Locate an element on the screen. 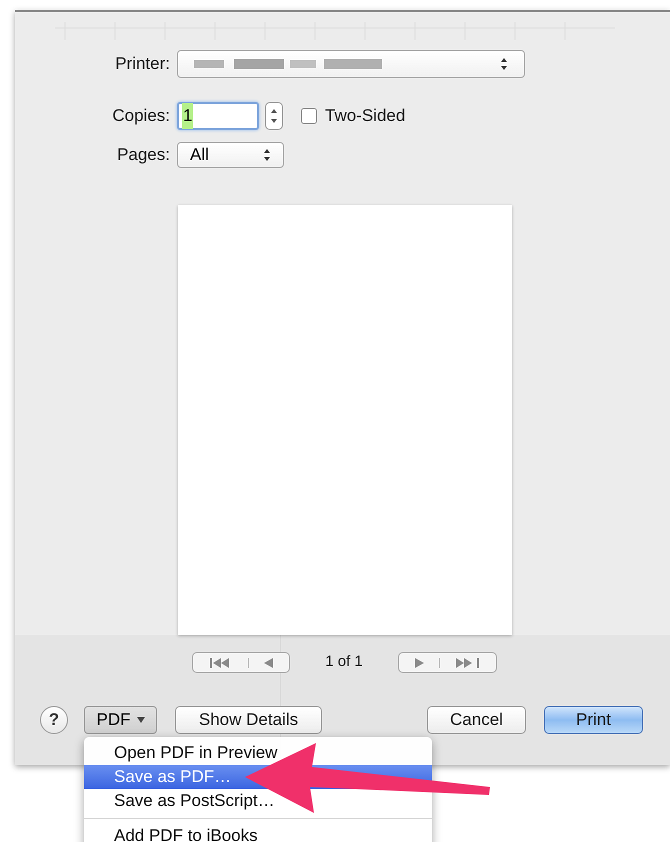 Image resolution: width=670 pixels, height=842 pixels. stepper-arrows-icon is located at coordinates (274, 116).